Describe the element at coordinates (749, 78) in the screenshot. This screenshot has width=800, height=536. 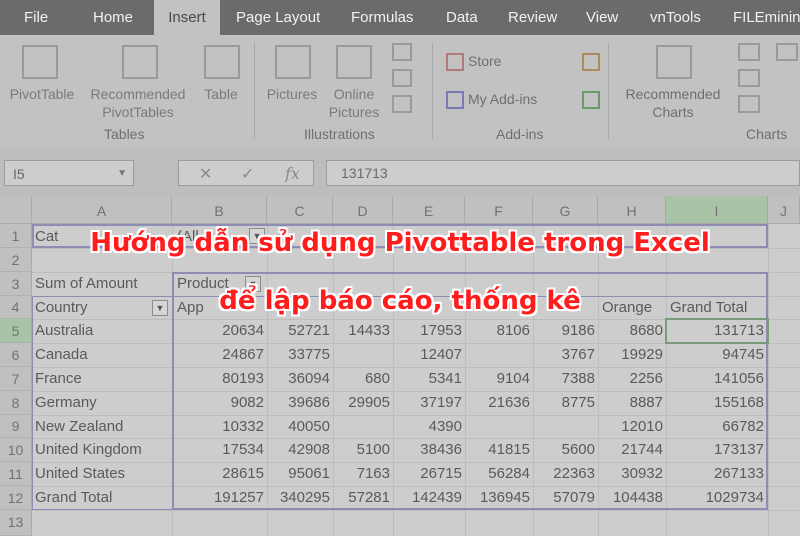
I see `hierarchy-chart-icon` at that location.